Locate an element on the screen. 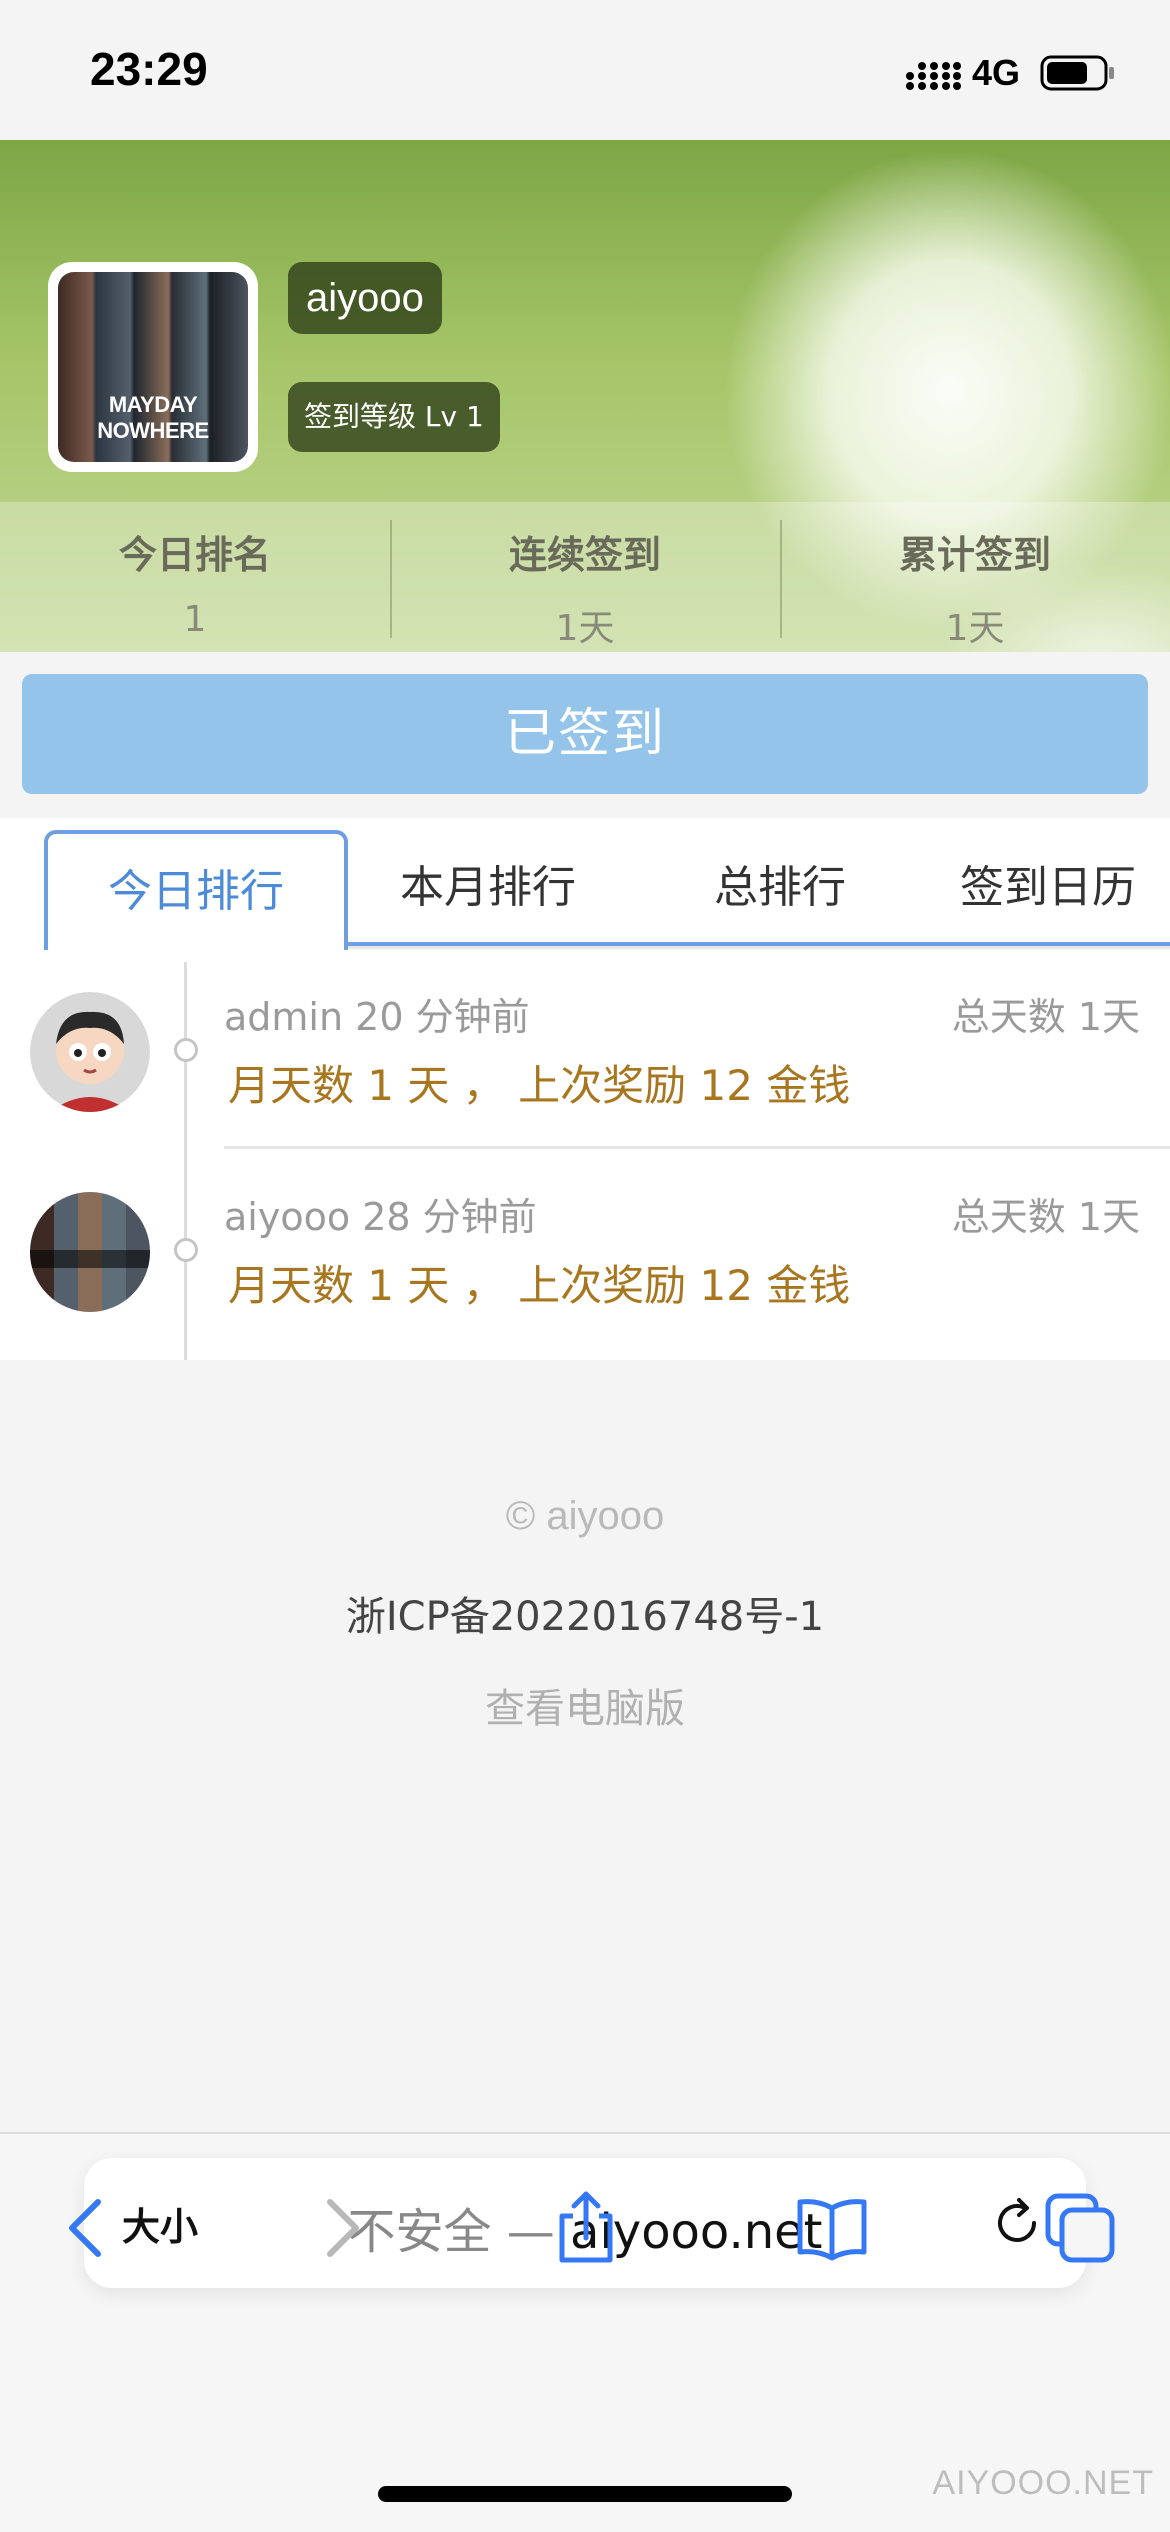 This screenshot has height=2532, width=1170. stat-today-rank: 今日排名 1 is located at coordinates (195, 577).